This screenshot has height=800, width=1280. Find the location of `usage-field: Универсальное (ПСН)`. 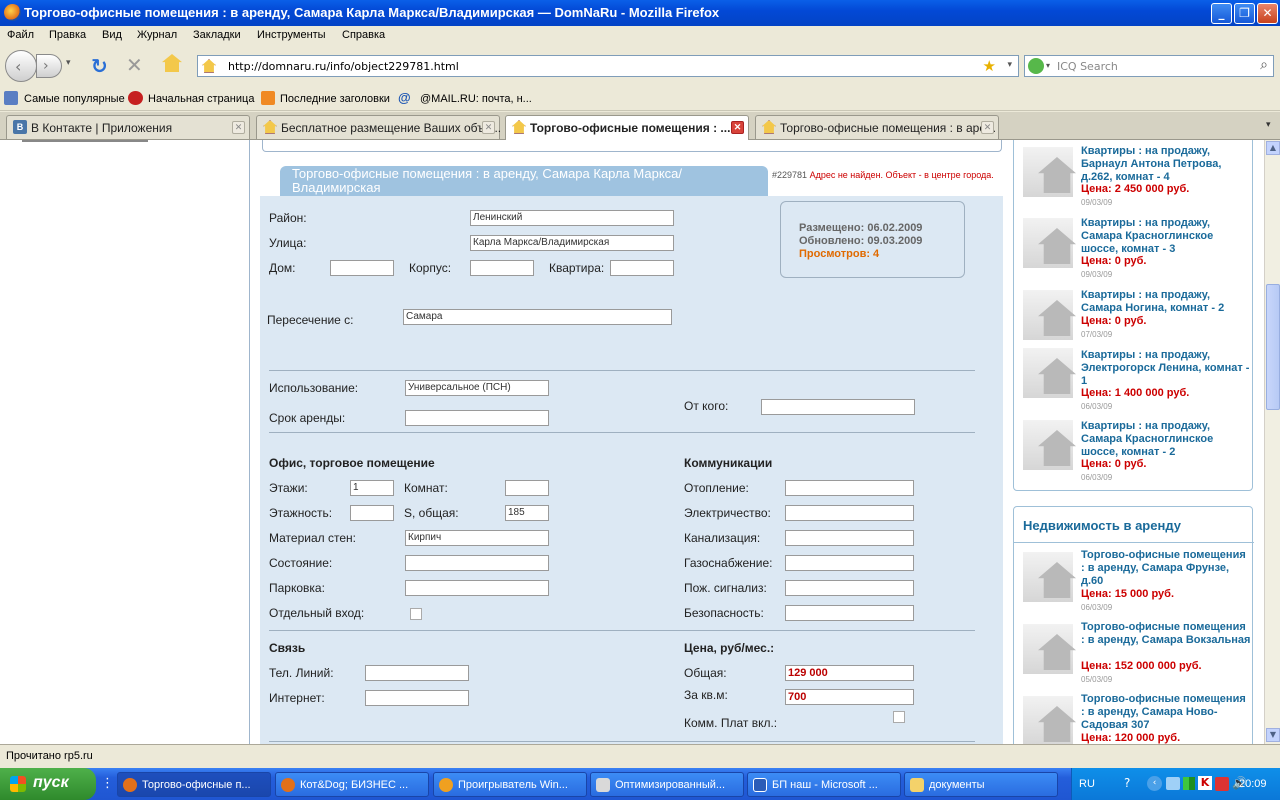

usage-field: Универсальное (ПСН) is located at coordinates (477, 388).